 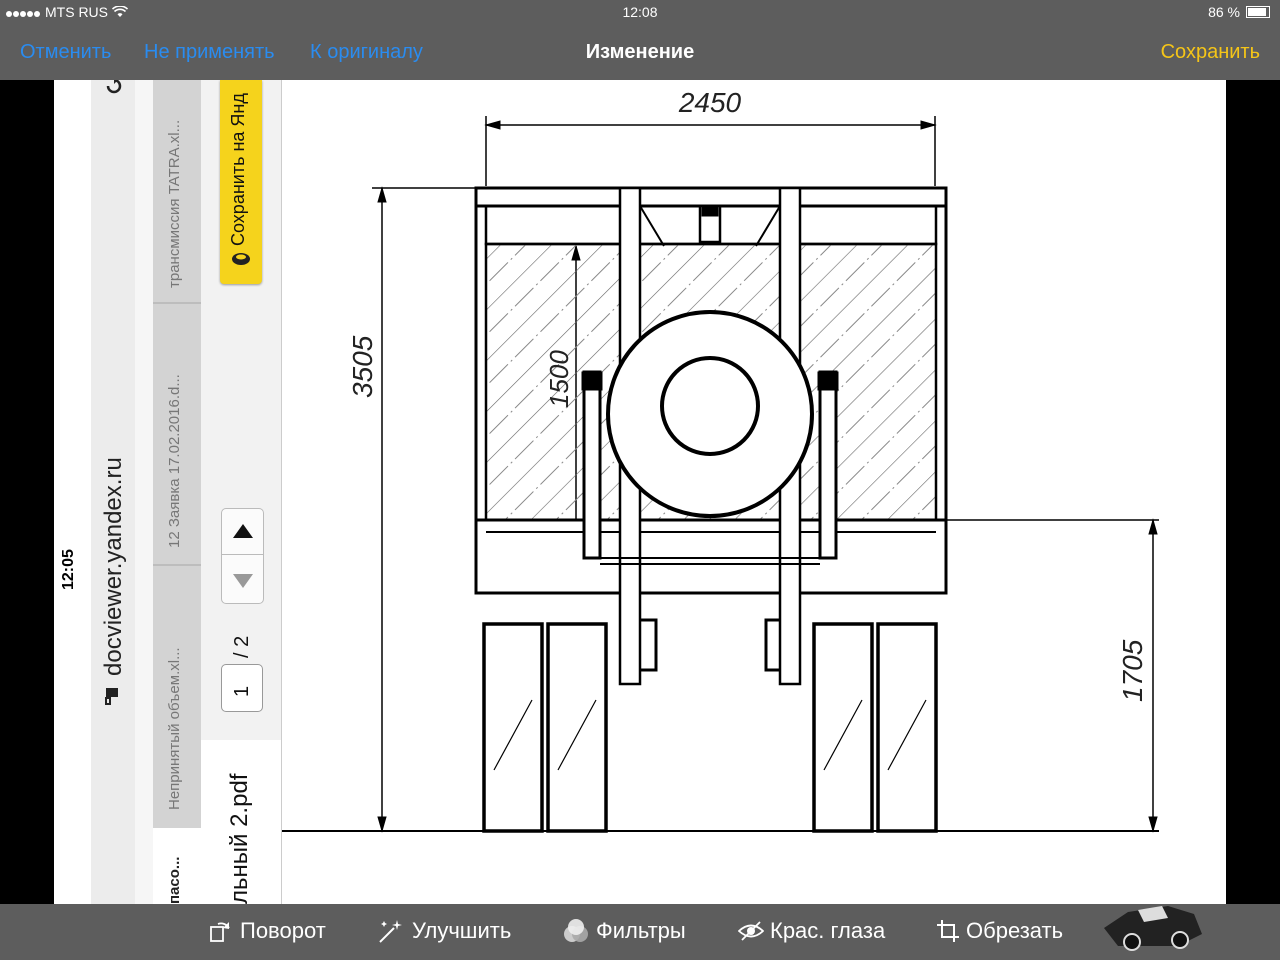 What do you see at coordinates (1224, 12) in the screenshot?
I see `battery-percent: 86 %` at bounding box center [1224, 12].